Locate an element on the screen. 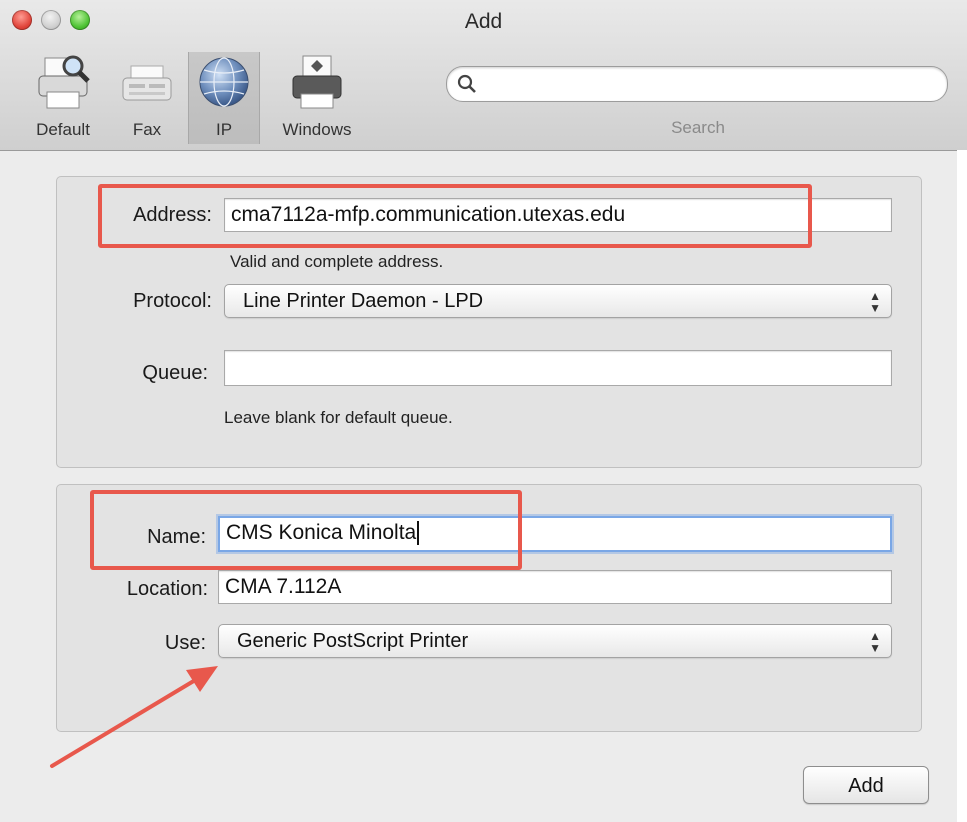 This screenshot has width=967, height=822. fax-icon is located at coordinates (147, 82).